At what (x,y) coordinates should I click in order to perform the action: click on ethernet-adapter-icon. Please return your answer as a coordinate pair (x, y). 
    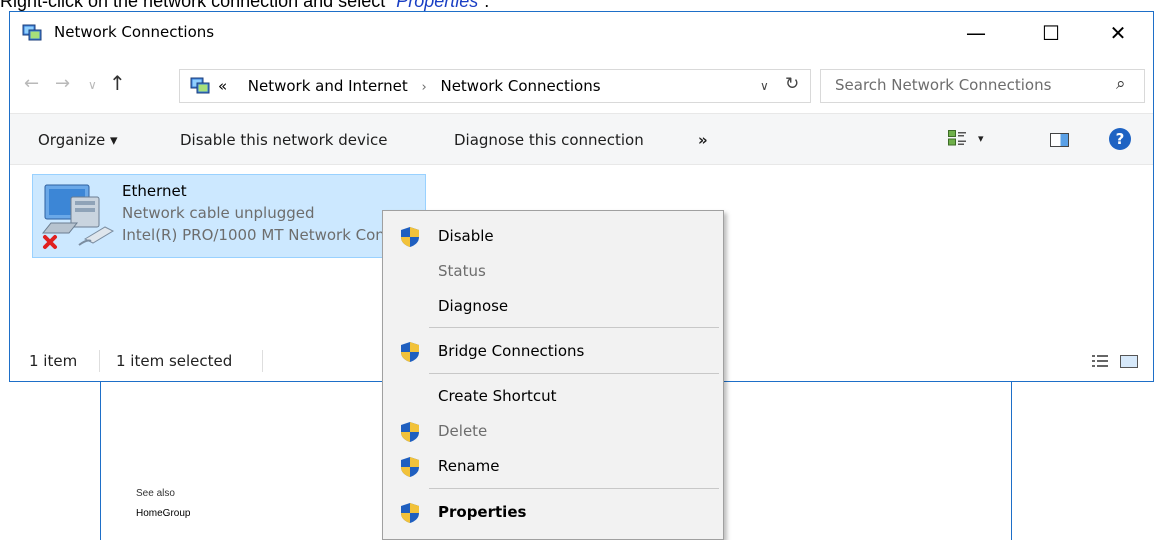
    Looking at the image, I should click on (78, 216).